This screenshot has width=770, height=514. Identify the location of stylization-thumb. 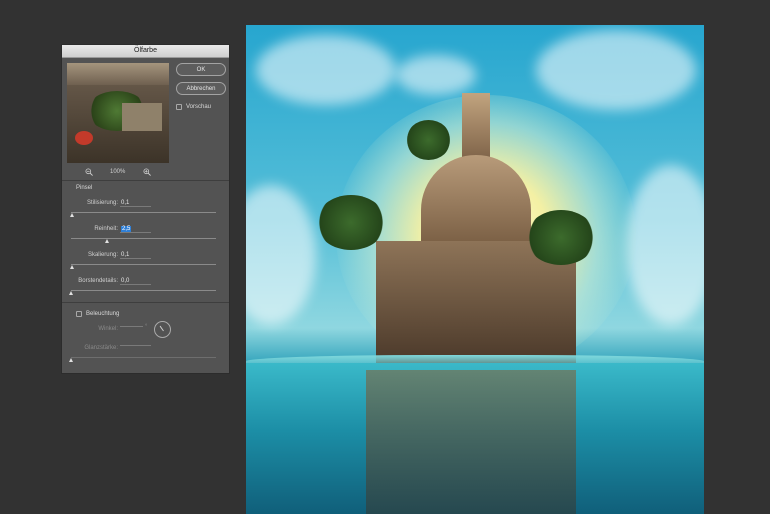
(71, 215).